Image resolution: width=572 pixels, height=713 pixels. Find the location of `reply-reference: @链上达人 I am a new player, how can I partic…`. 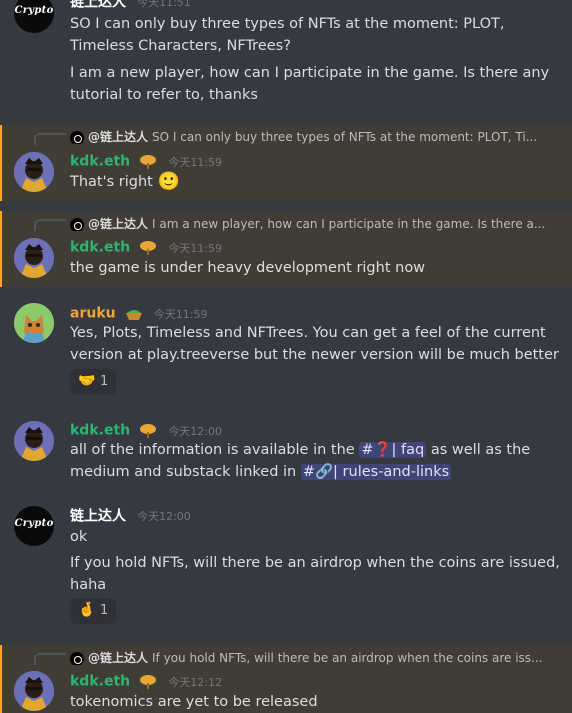

reply-reference: @链上达人 I am a new player, how can I partic… is located at coordinates (310, 223).